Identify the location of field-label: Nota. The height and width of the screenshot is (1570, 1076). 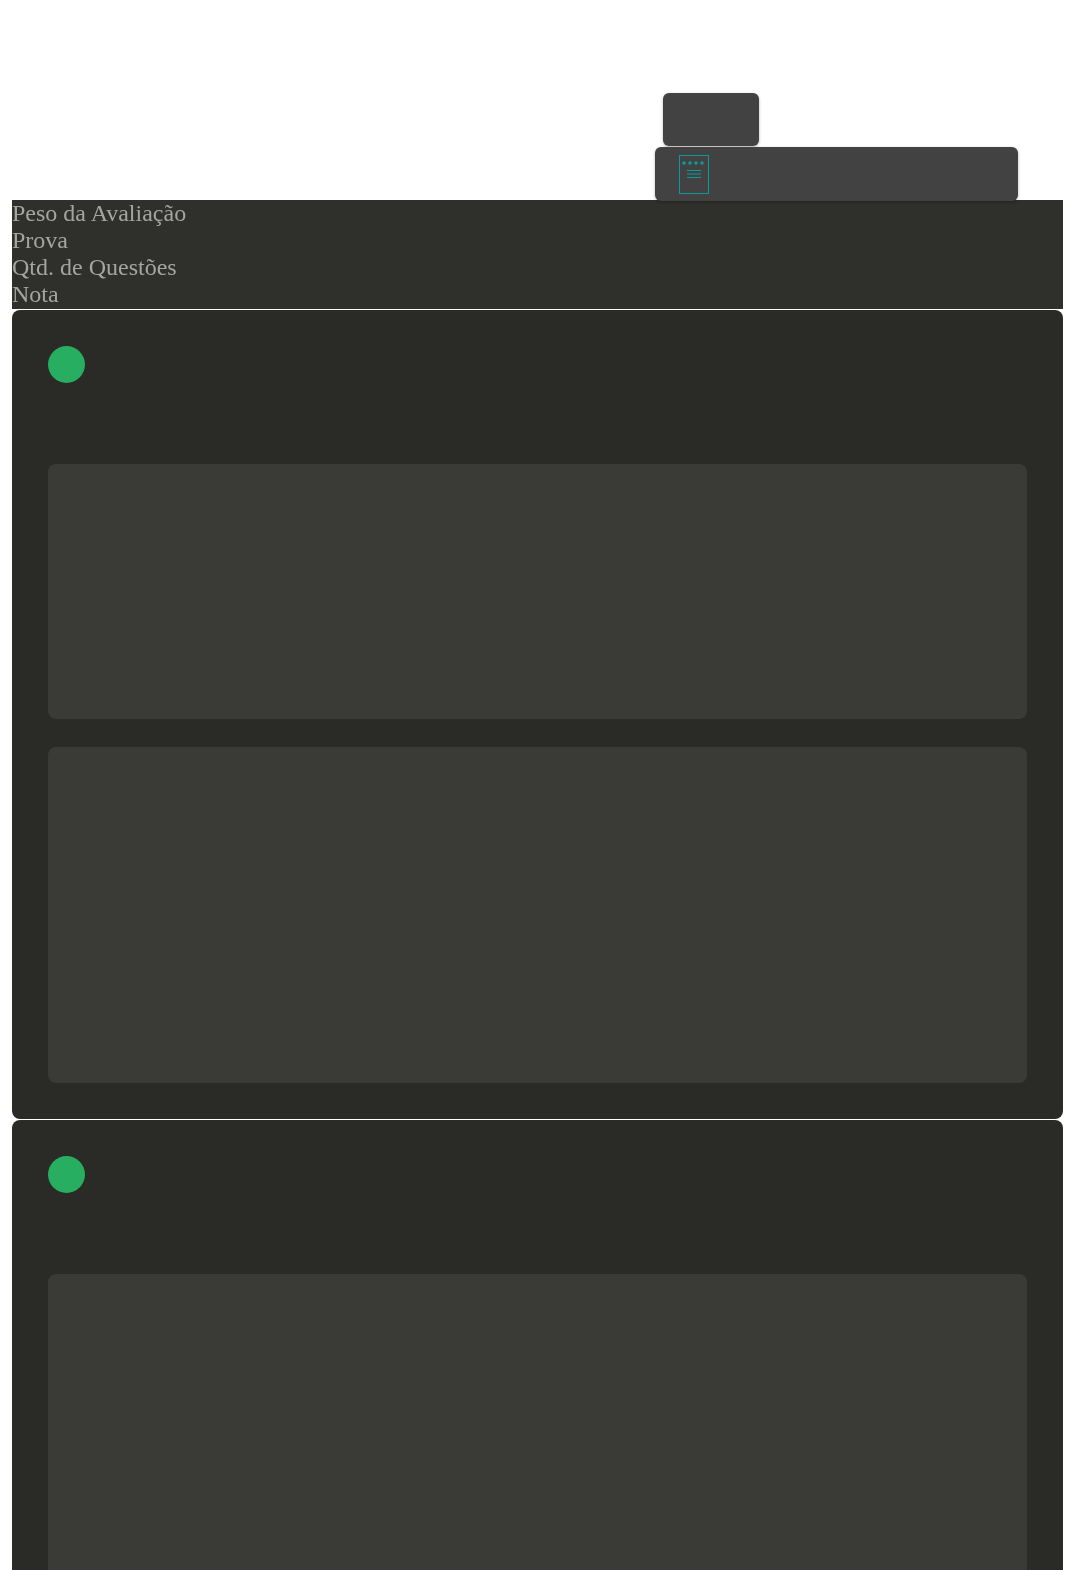
(35, 294).